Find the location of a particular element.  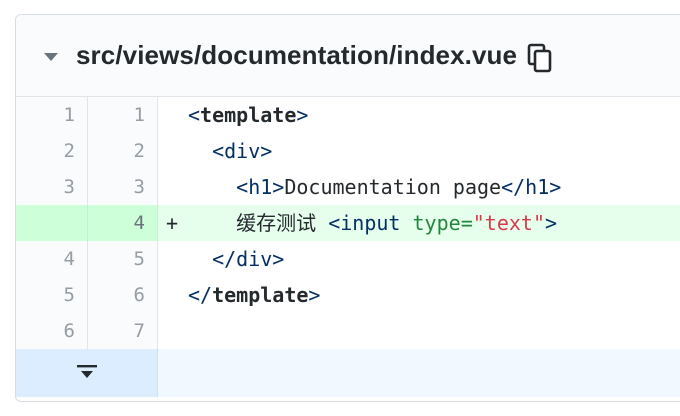

new-line-number: 2 is located at coordinates (123, 151).